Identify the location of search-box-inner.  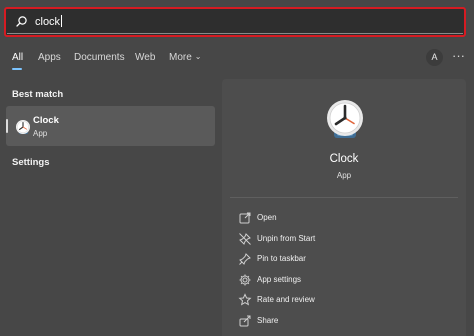
(235, 22).